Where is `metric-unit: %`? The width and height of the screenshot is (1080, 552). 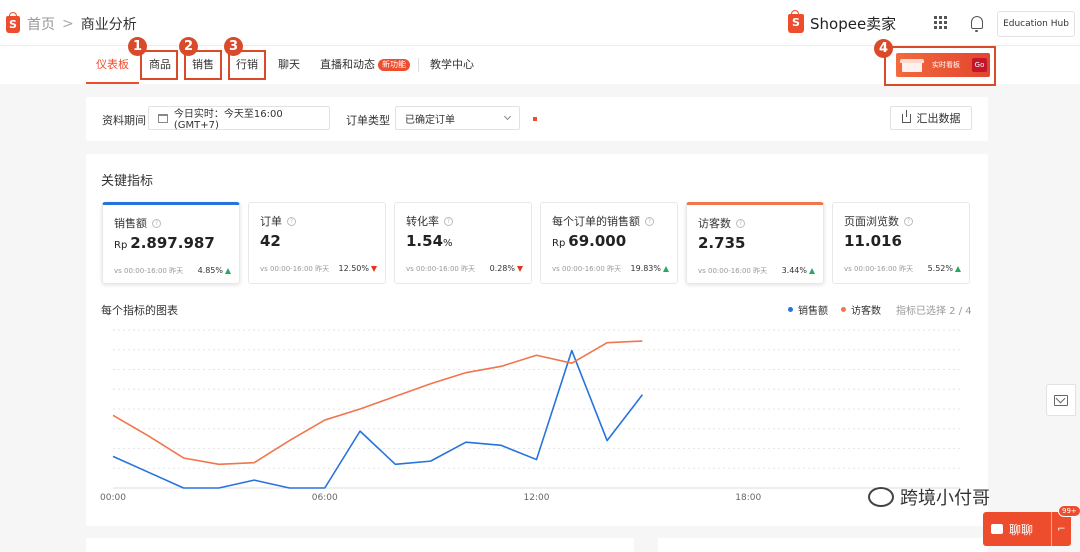 metric-unit: % is located at coordinates (448, 243).